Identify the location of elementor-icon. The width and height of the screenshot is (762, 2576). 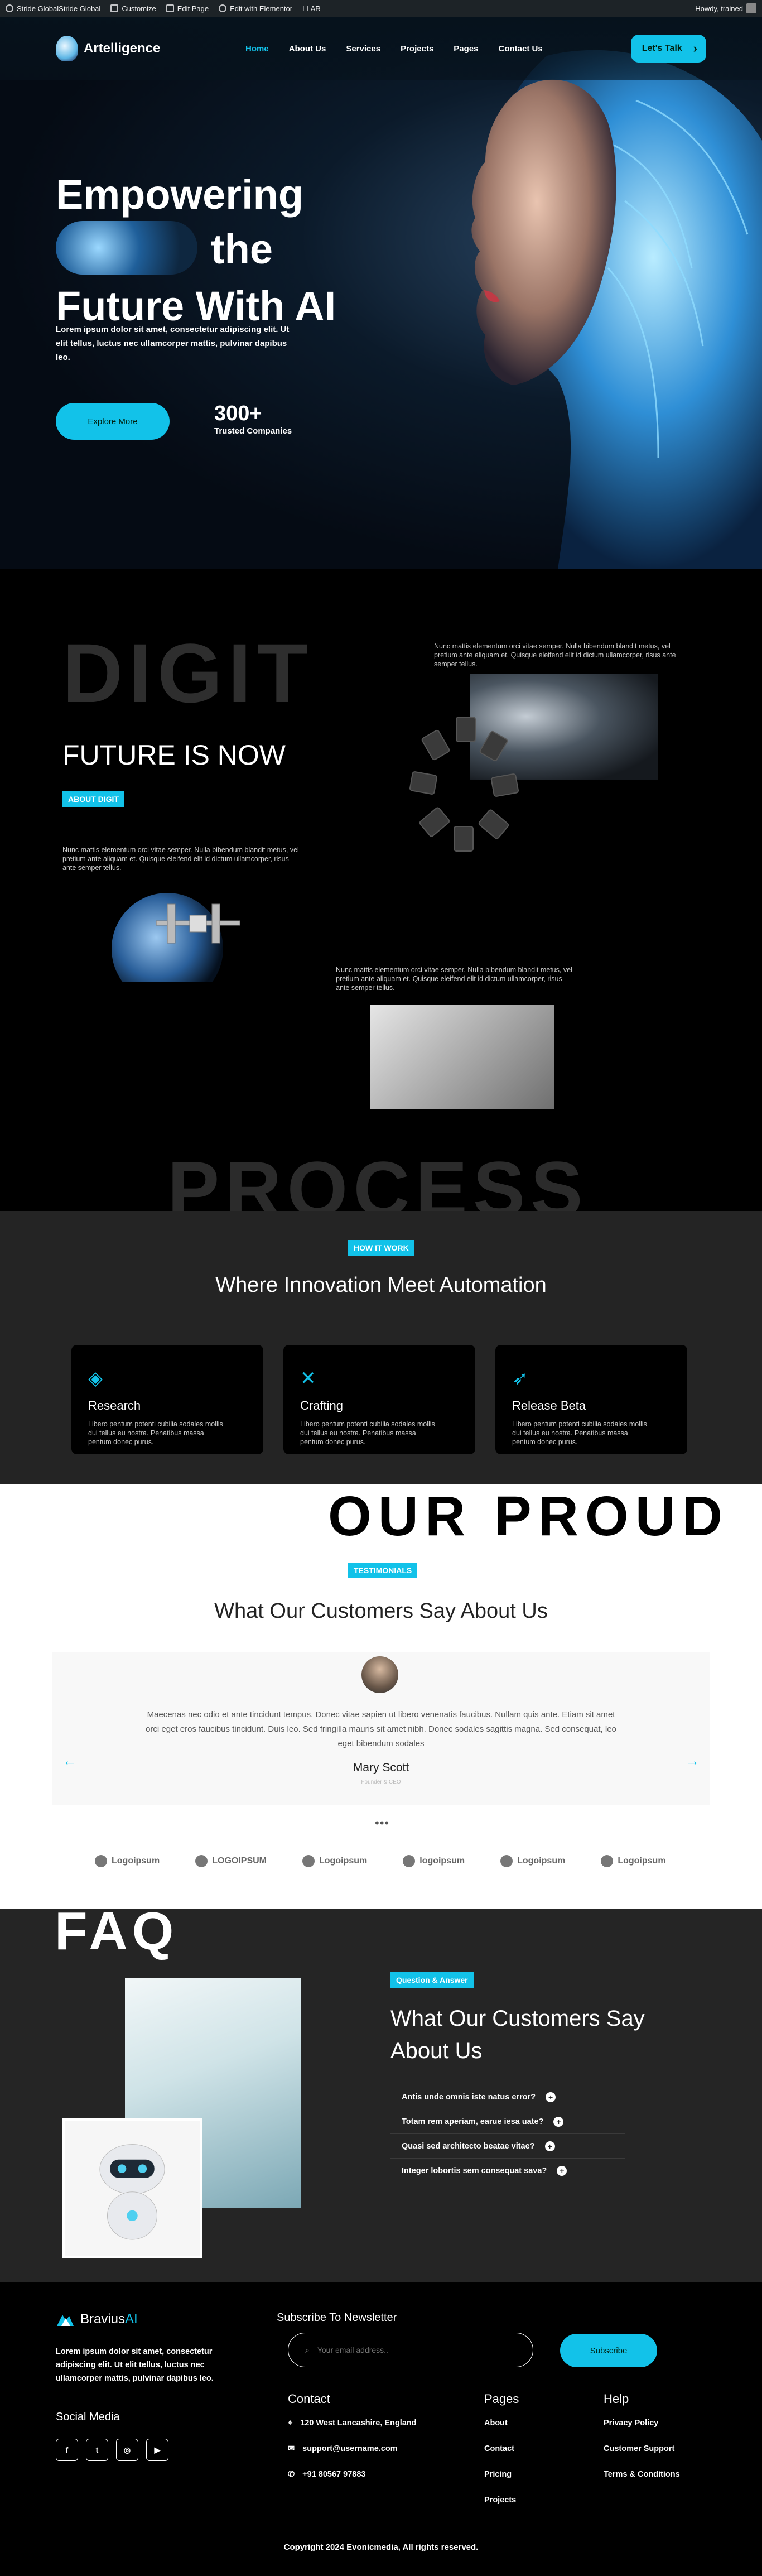
(223, 8).